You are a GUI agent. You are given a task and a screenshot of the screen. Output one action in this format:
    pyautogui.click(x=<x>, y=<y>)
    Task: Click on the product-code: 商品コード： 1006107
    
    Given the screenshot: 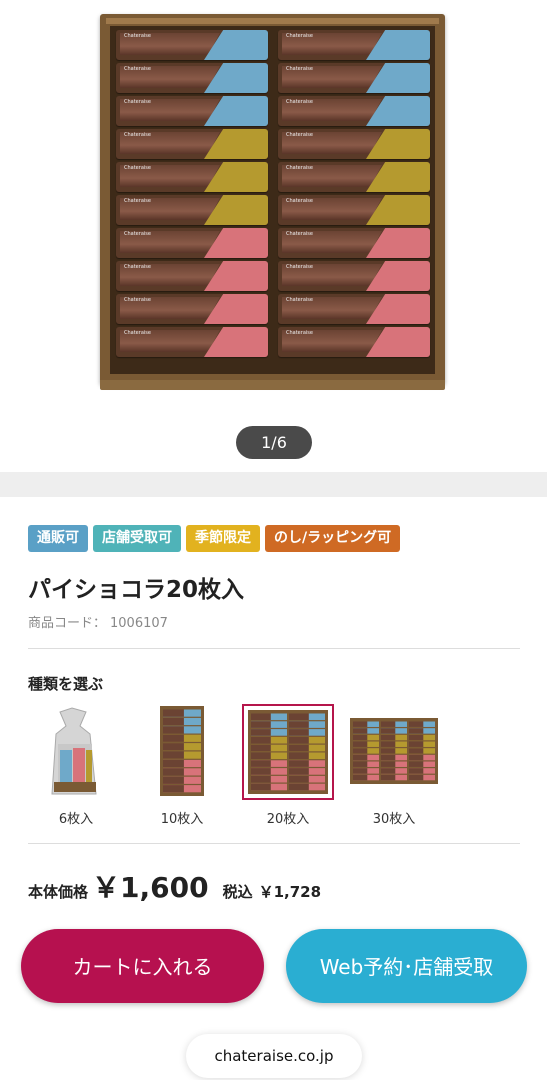 What is the action you would take?
    pyautogui.click(x=98, y=621)
    